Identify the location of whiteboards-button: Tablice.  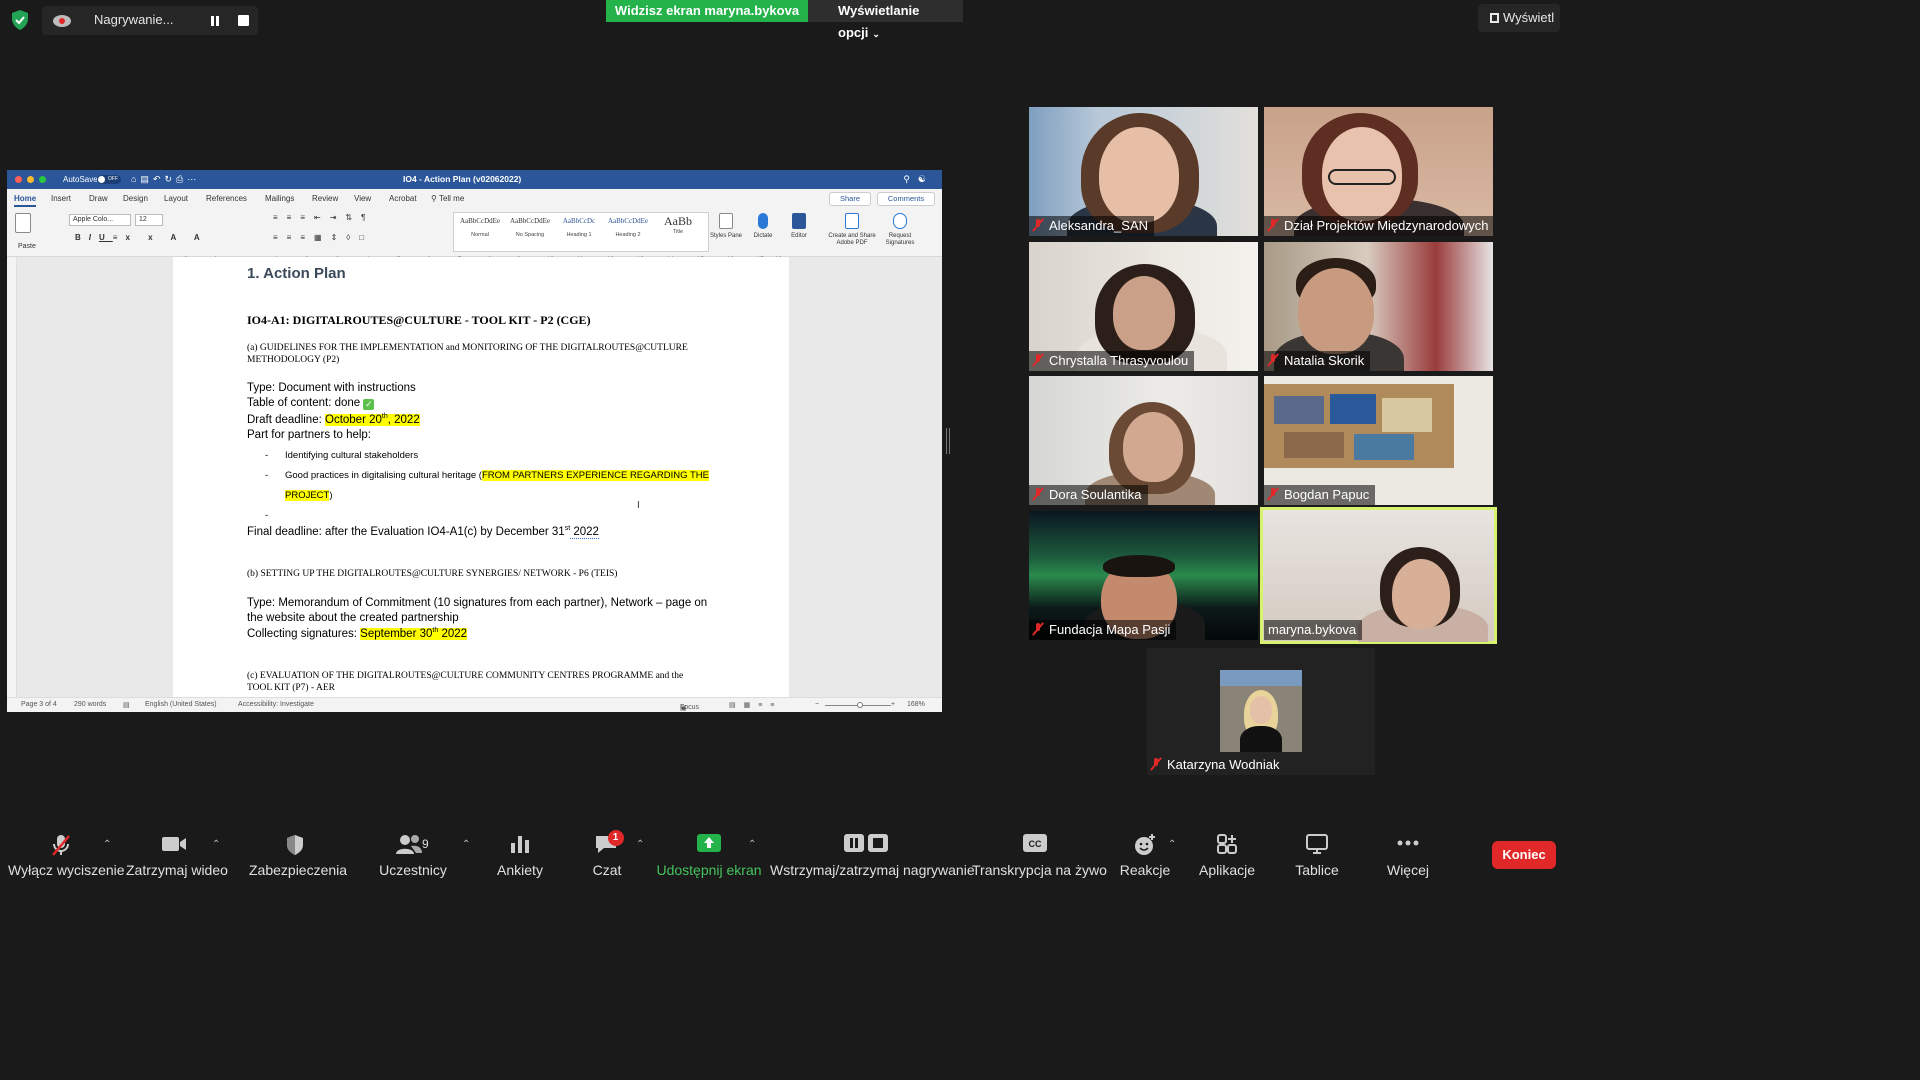
(1317, 852).